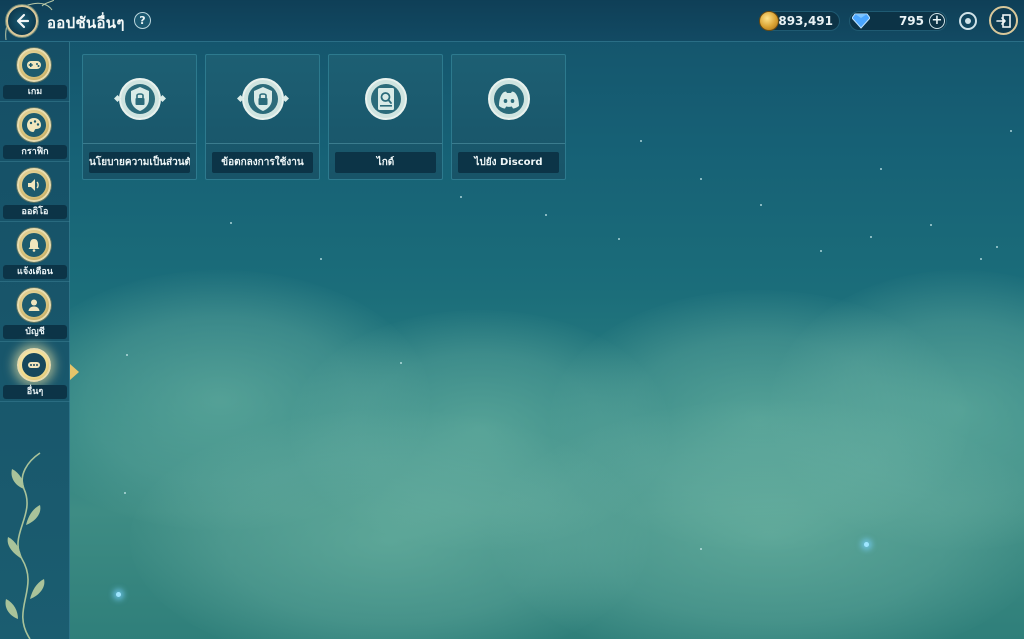  What do you see at coordinates (861, 21) in the screenshot?
I see `gem-icon` at bounding box center [861, 21].